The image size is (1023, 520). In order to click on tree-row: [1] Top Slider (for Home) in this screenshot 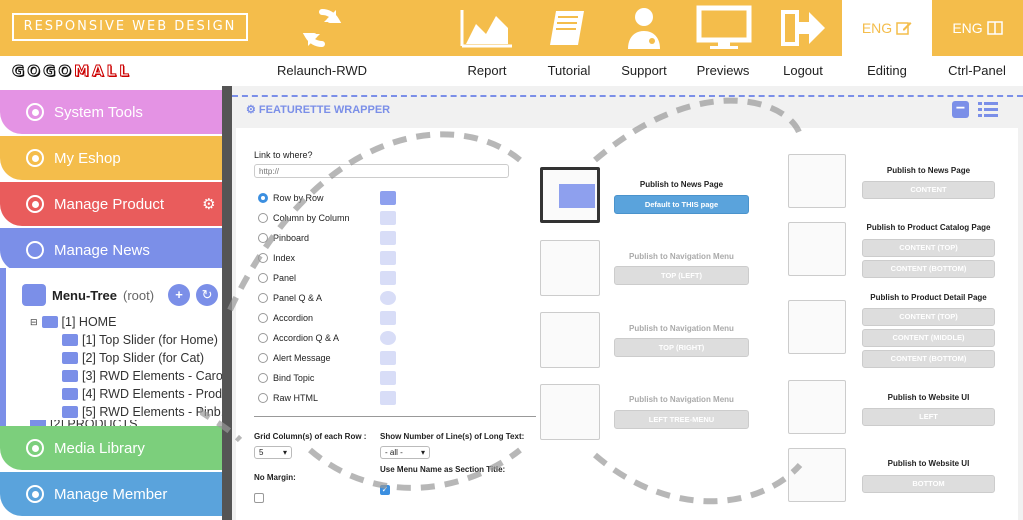, I will do `click(140, 340)`.